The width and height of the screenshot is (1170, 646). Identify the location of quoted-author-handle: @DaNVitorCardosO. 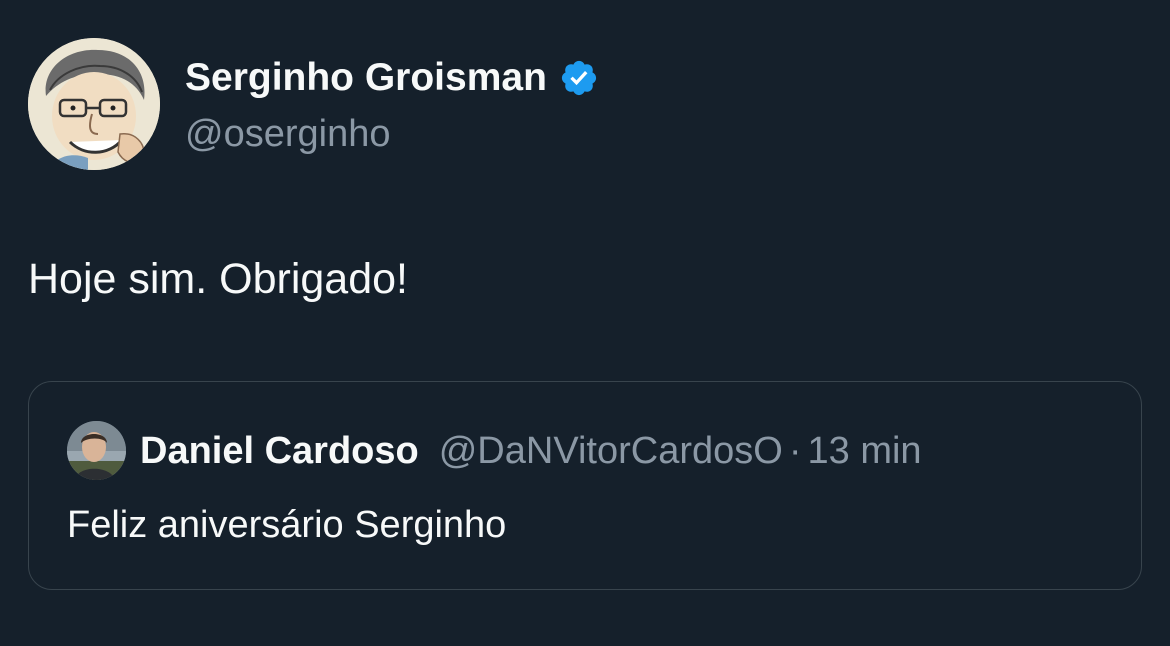
(611, 451).